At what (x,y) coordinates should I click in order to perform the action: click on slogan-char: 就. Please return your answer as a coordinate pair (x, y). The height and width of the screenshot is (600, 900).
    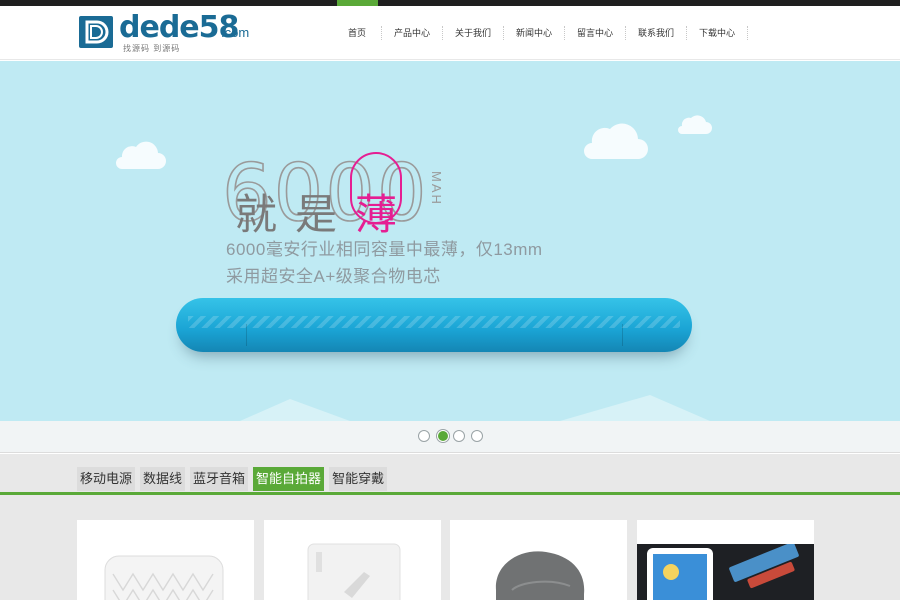
    Looking at the image, I should click on (255, 214).